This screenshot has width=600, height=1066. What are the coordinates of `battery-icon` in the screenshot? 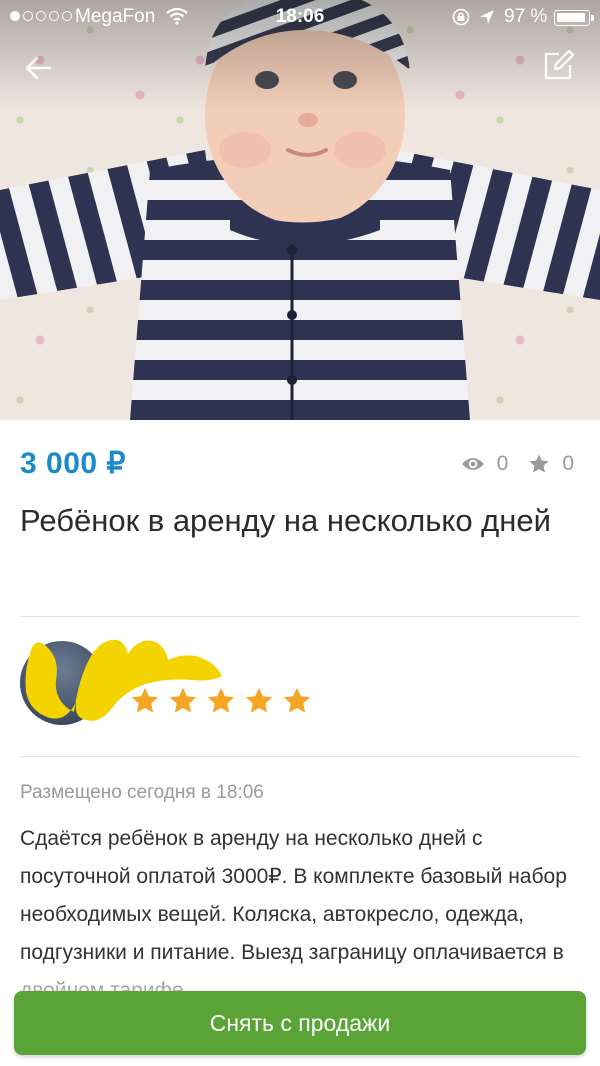 It's located at (574, 18).